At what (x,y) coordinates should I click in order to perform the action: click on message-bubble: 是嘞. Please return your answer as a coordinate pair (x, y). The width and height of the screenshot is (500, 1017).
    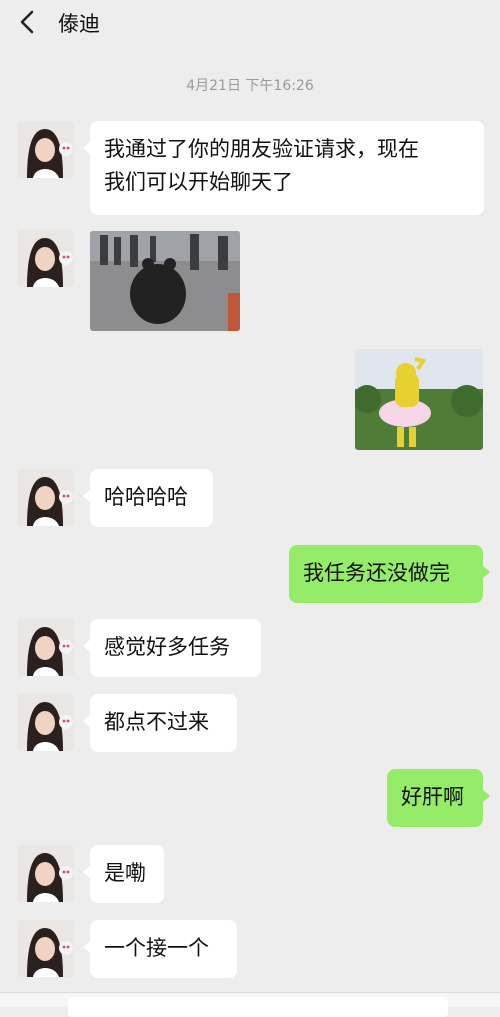
    Looking at the image, I should click on (123, 874).